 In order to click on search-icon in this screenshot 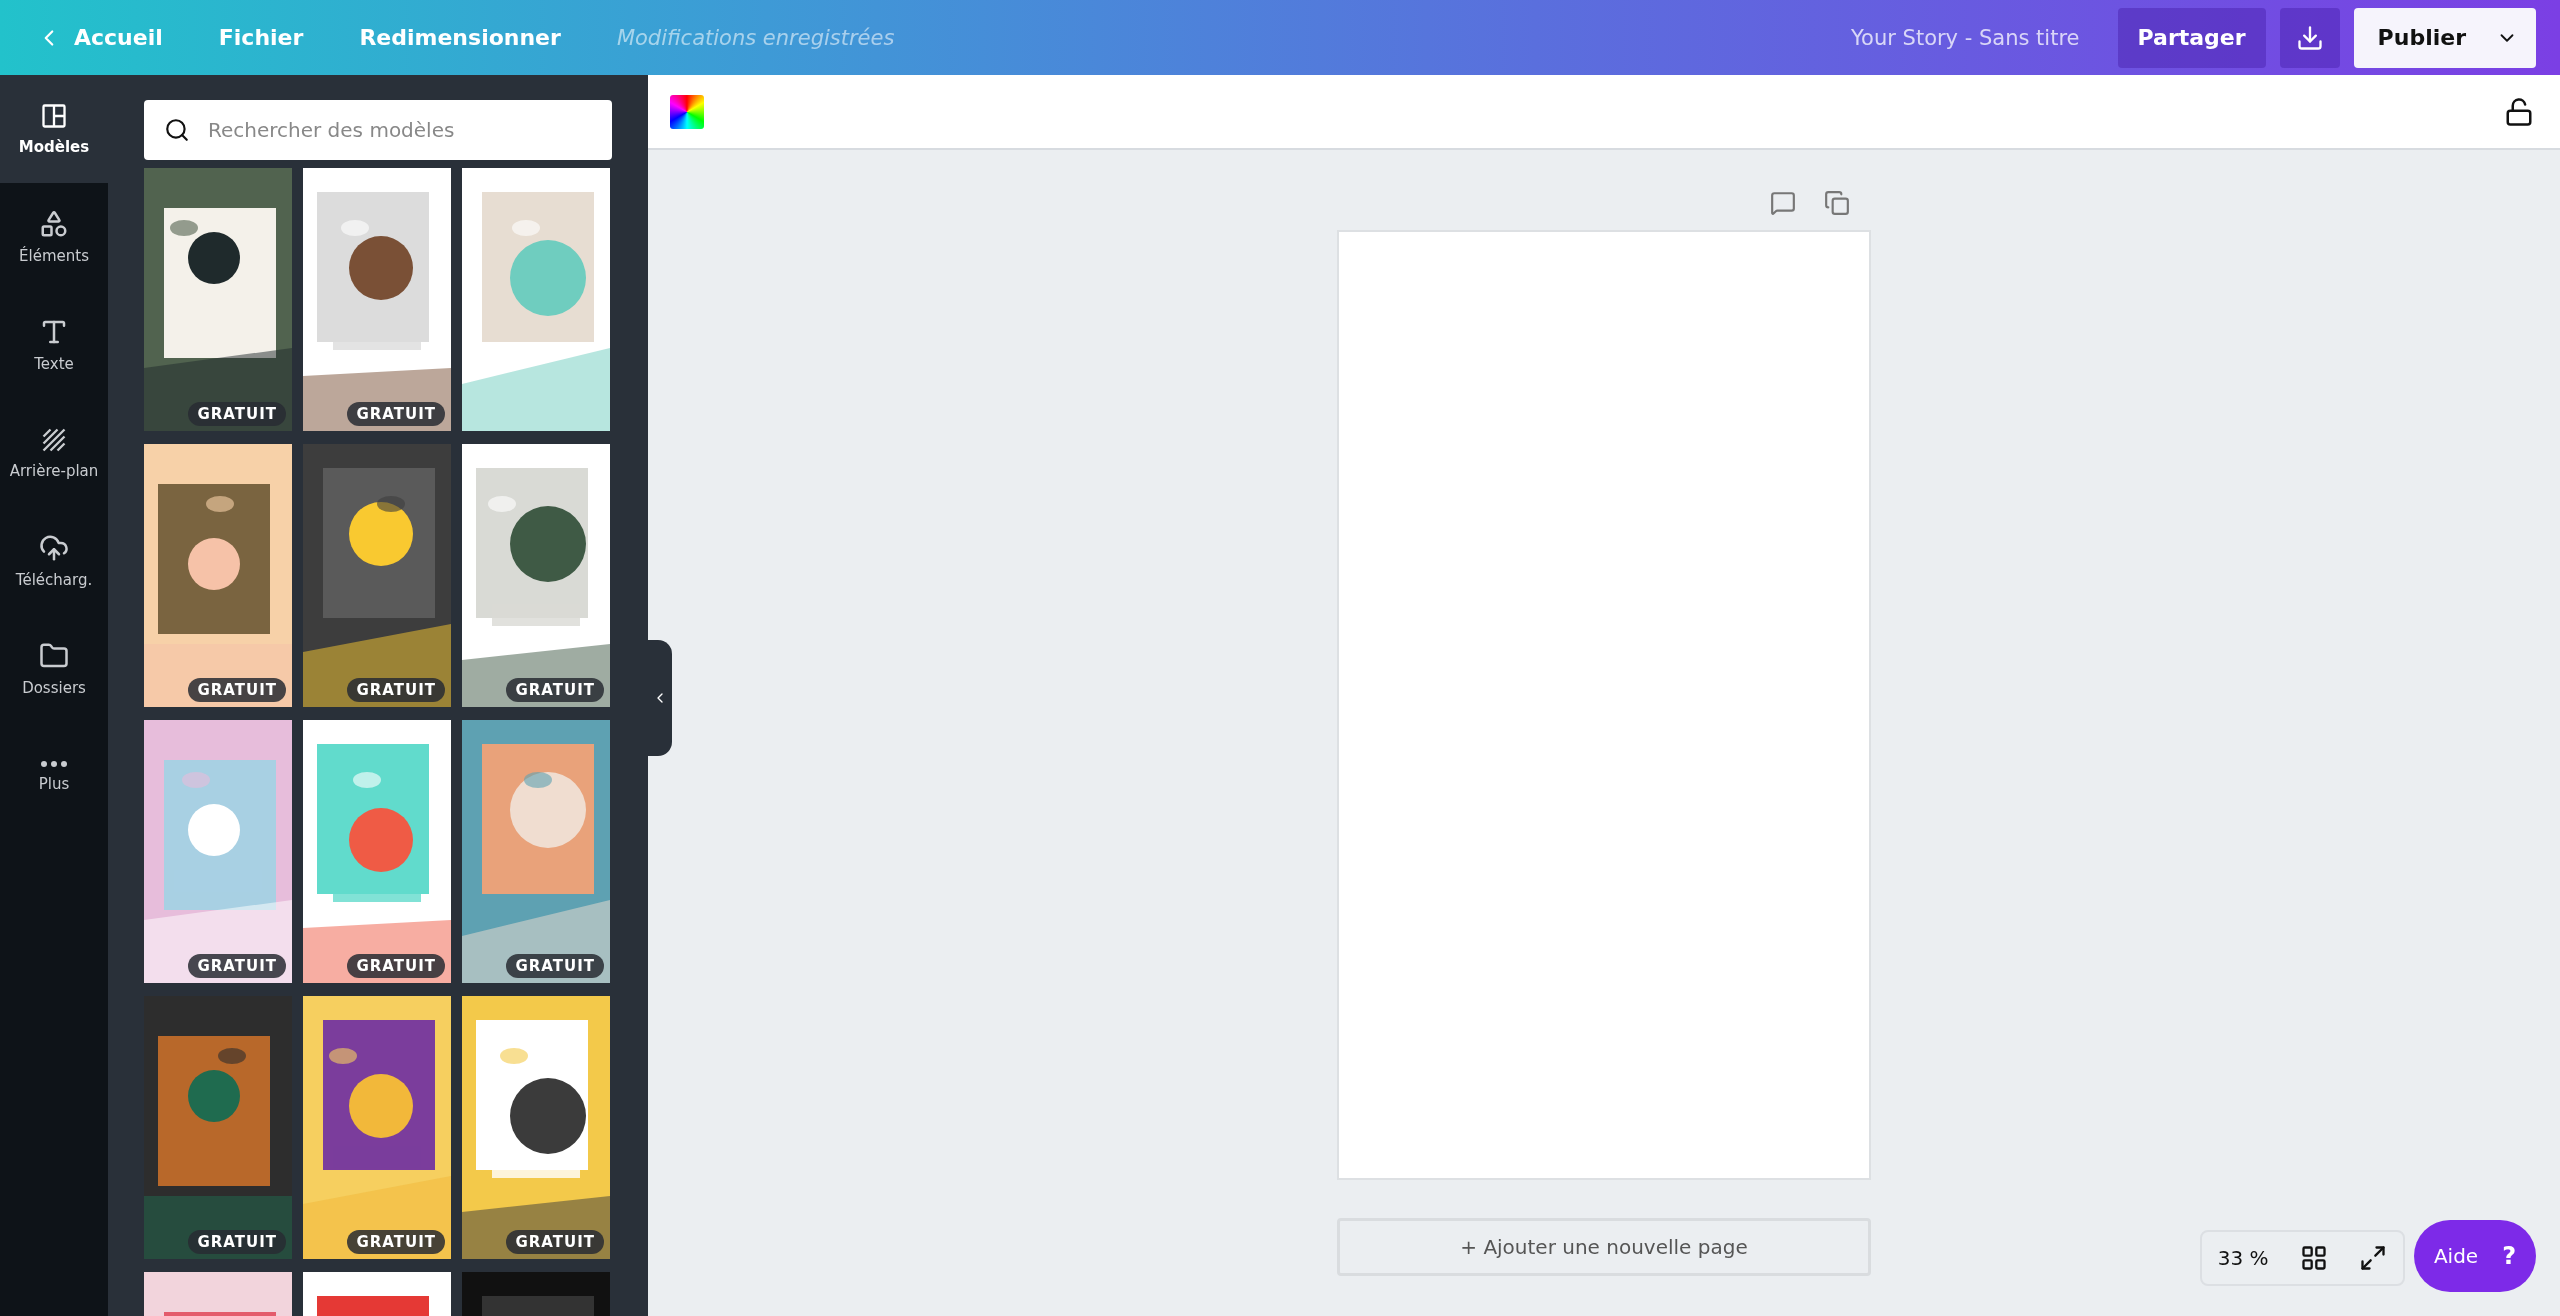, I will do `click(177, 130)`.